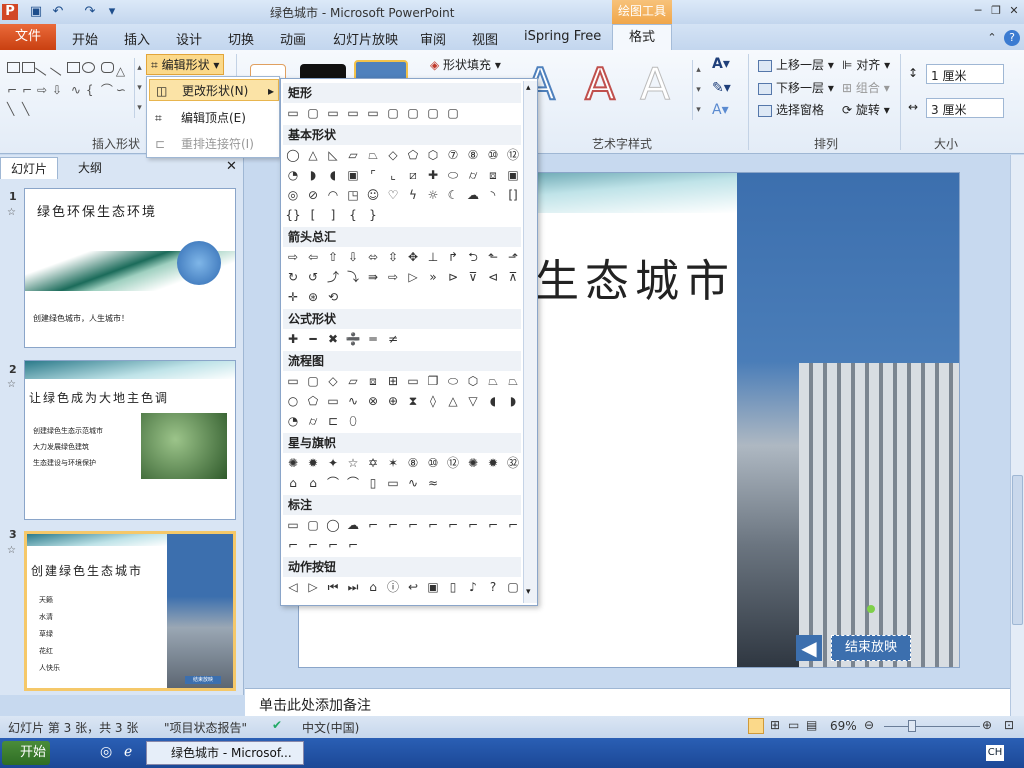  Describe the element at coordinates (473, 257) in the screenshot. I see `u-turn-arrow-icon: ⮌` at that location.